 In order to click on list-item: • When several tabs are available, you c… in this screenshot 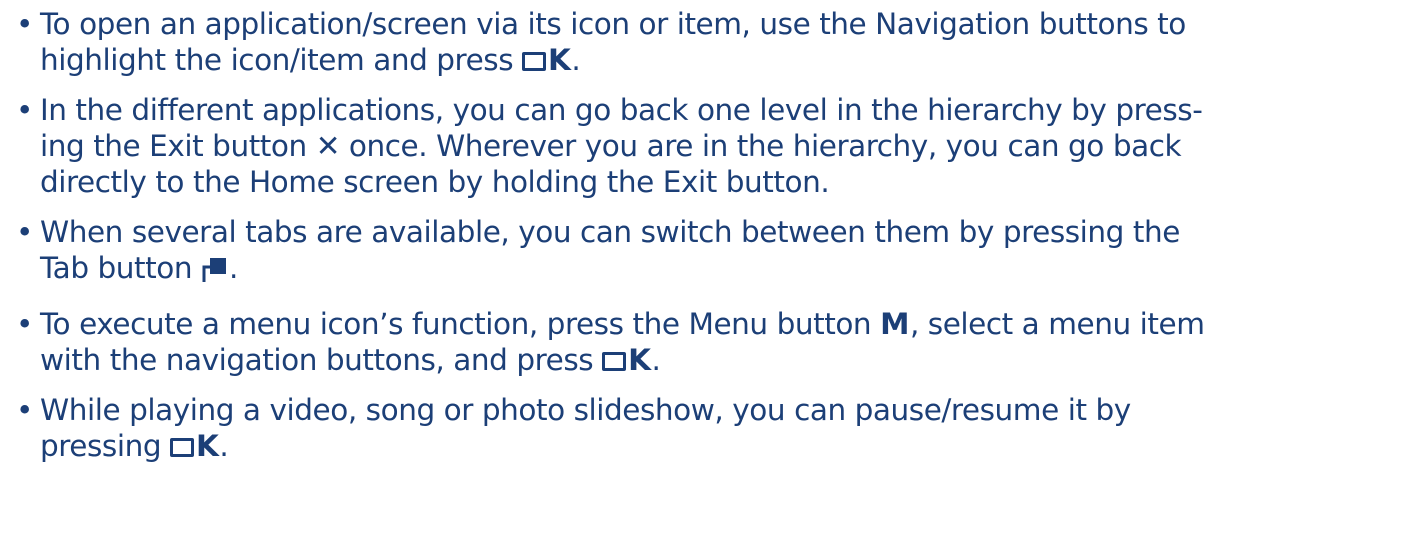, I will do `click(712, 253)`.